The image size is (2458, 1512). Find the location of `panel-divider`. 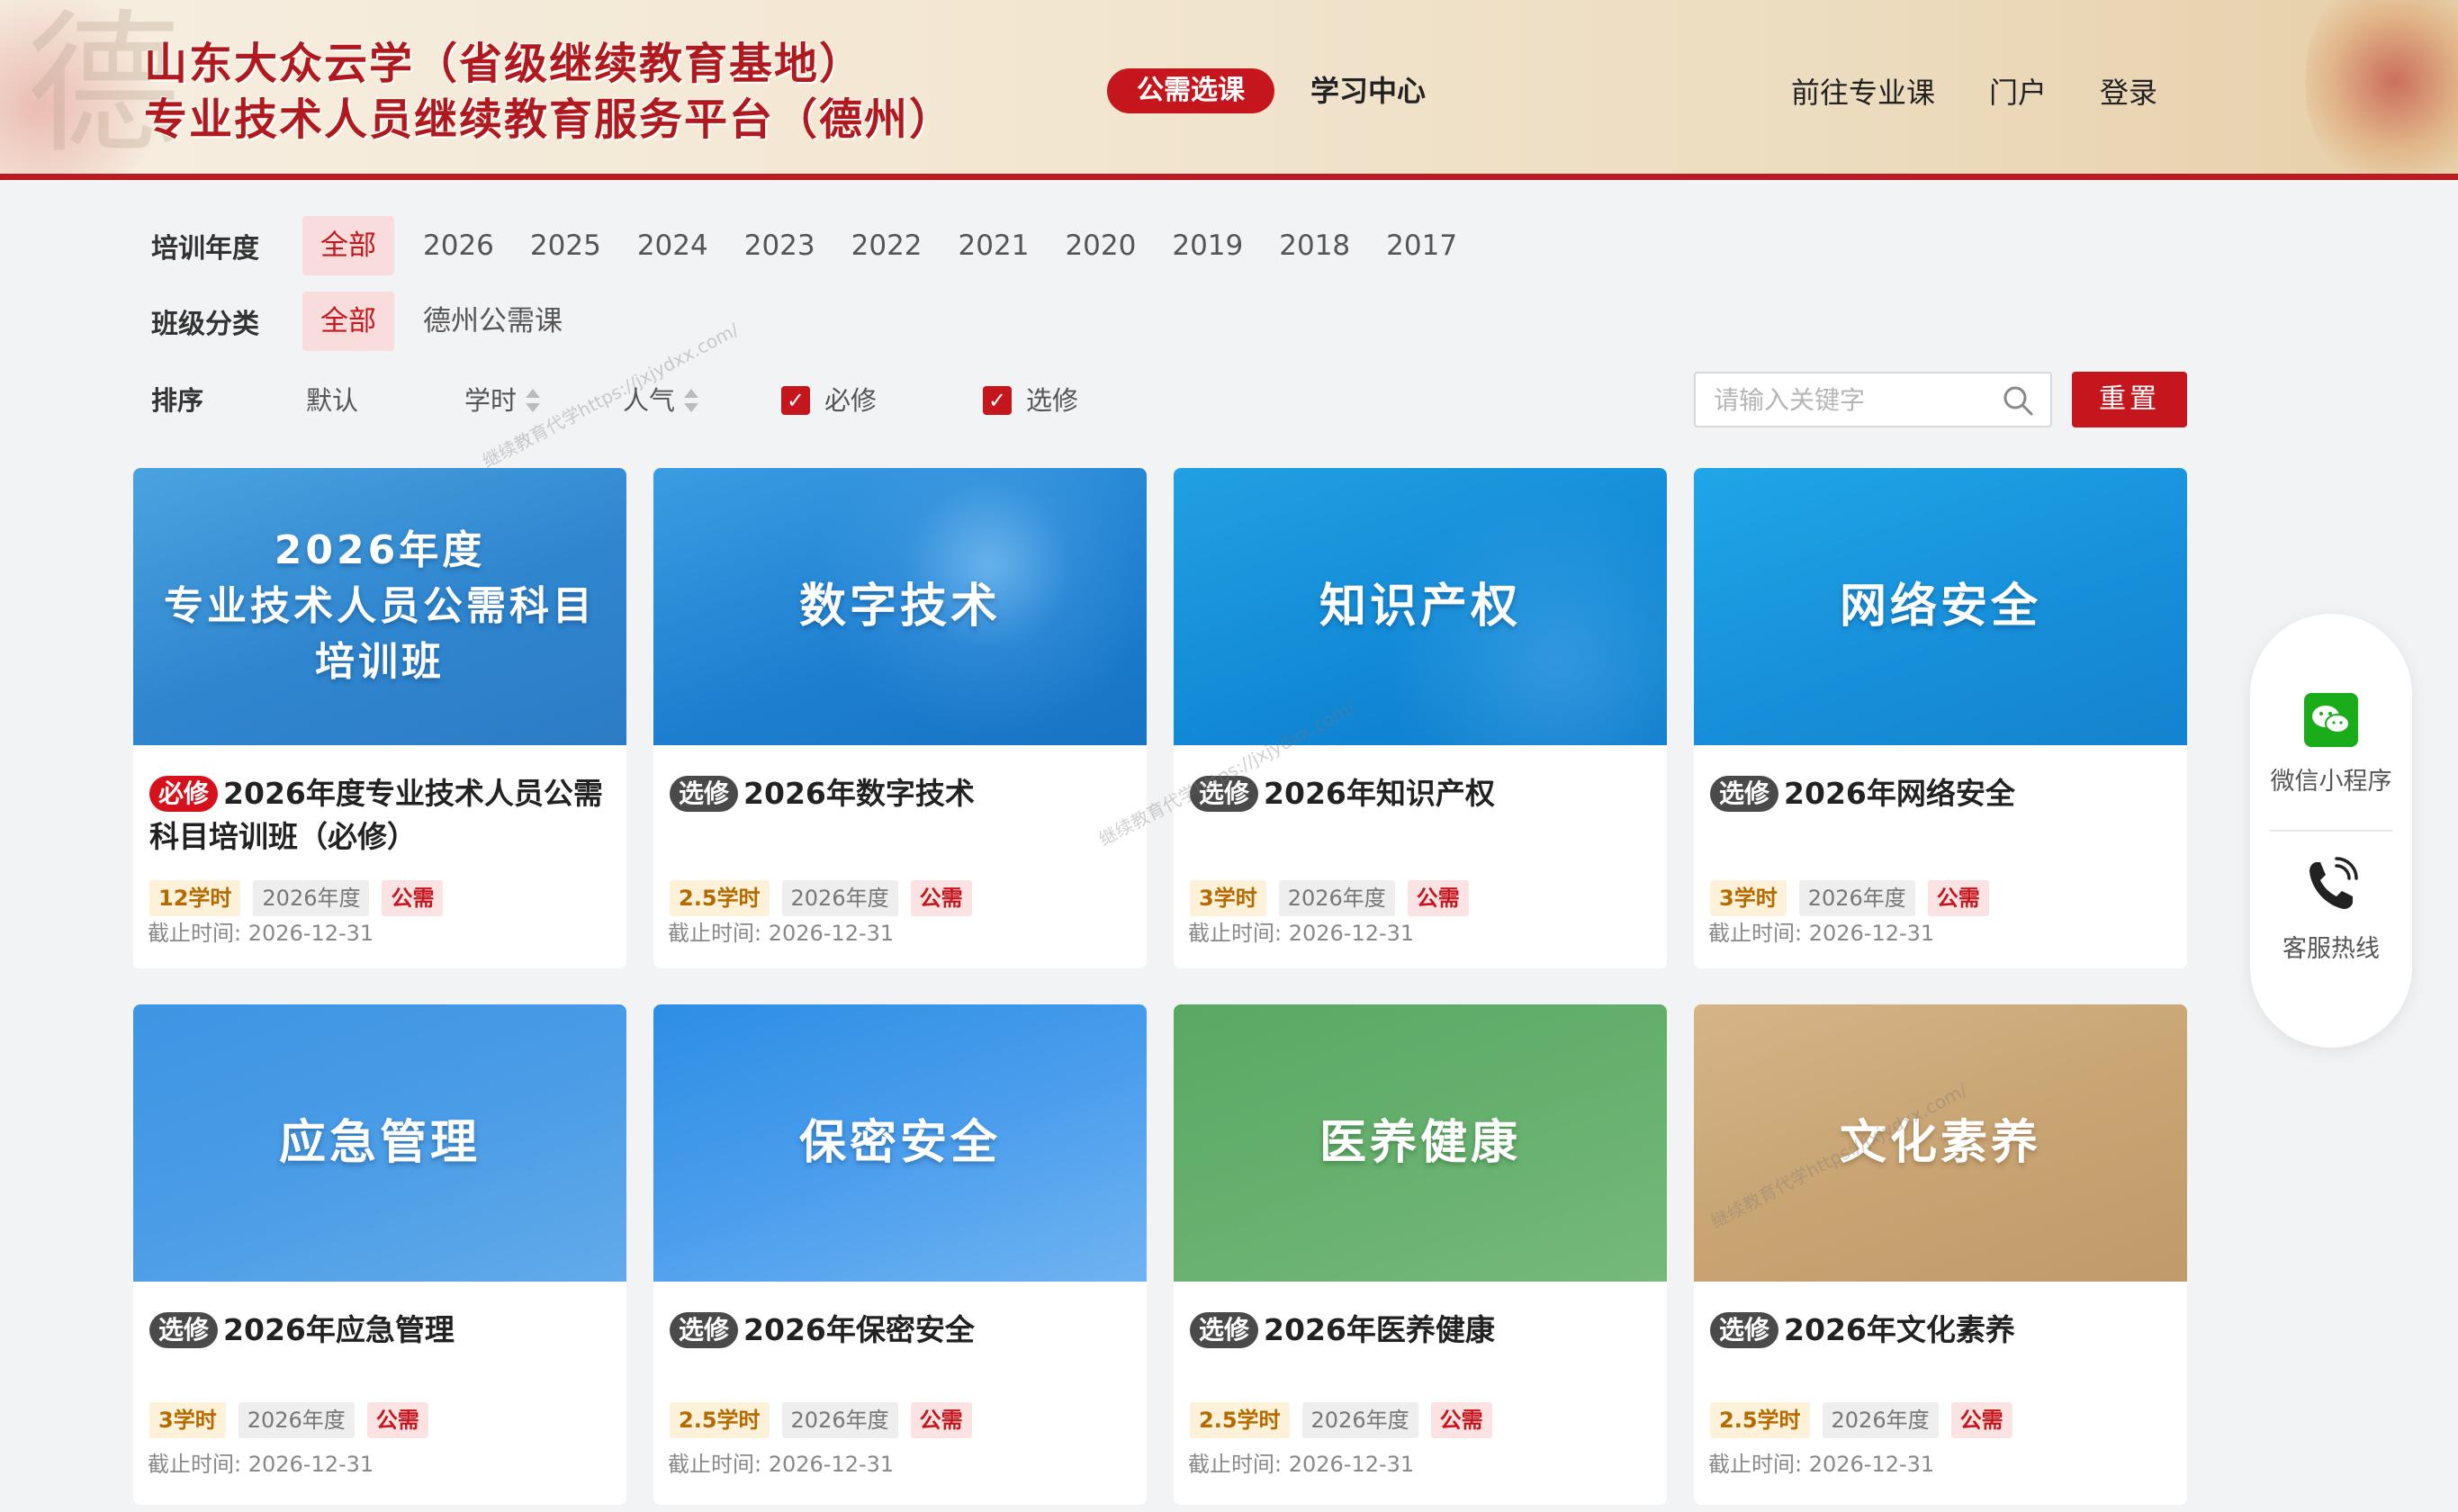

panel-divider is located at coordinates (2331, 831).